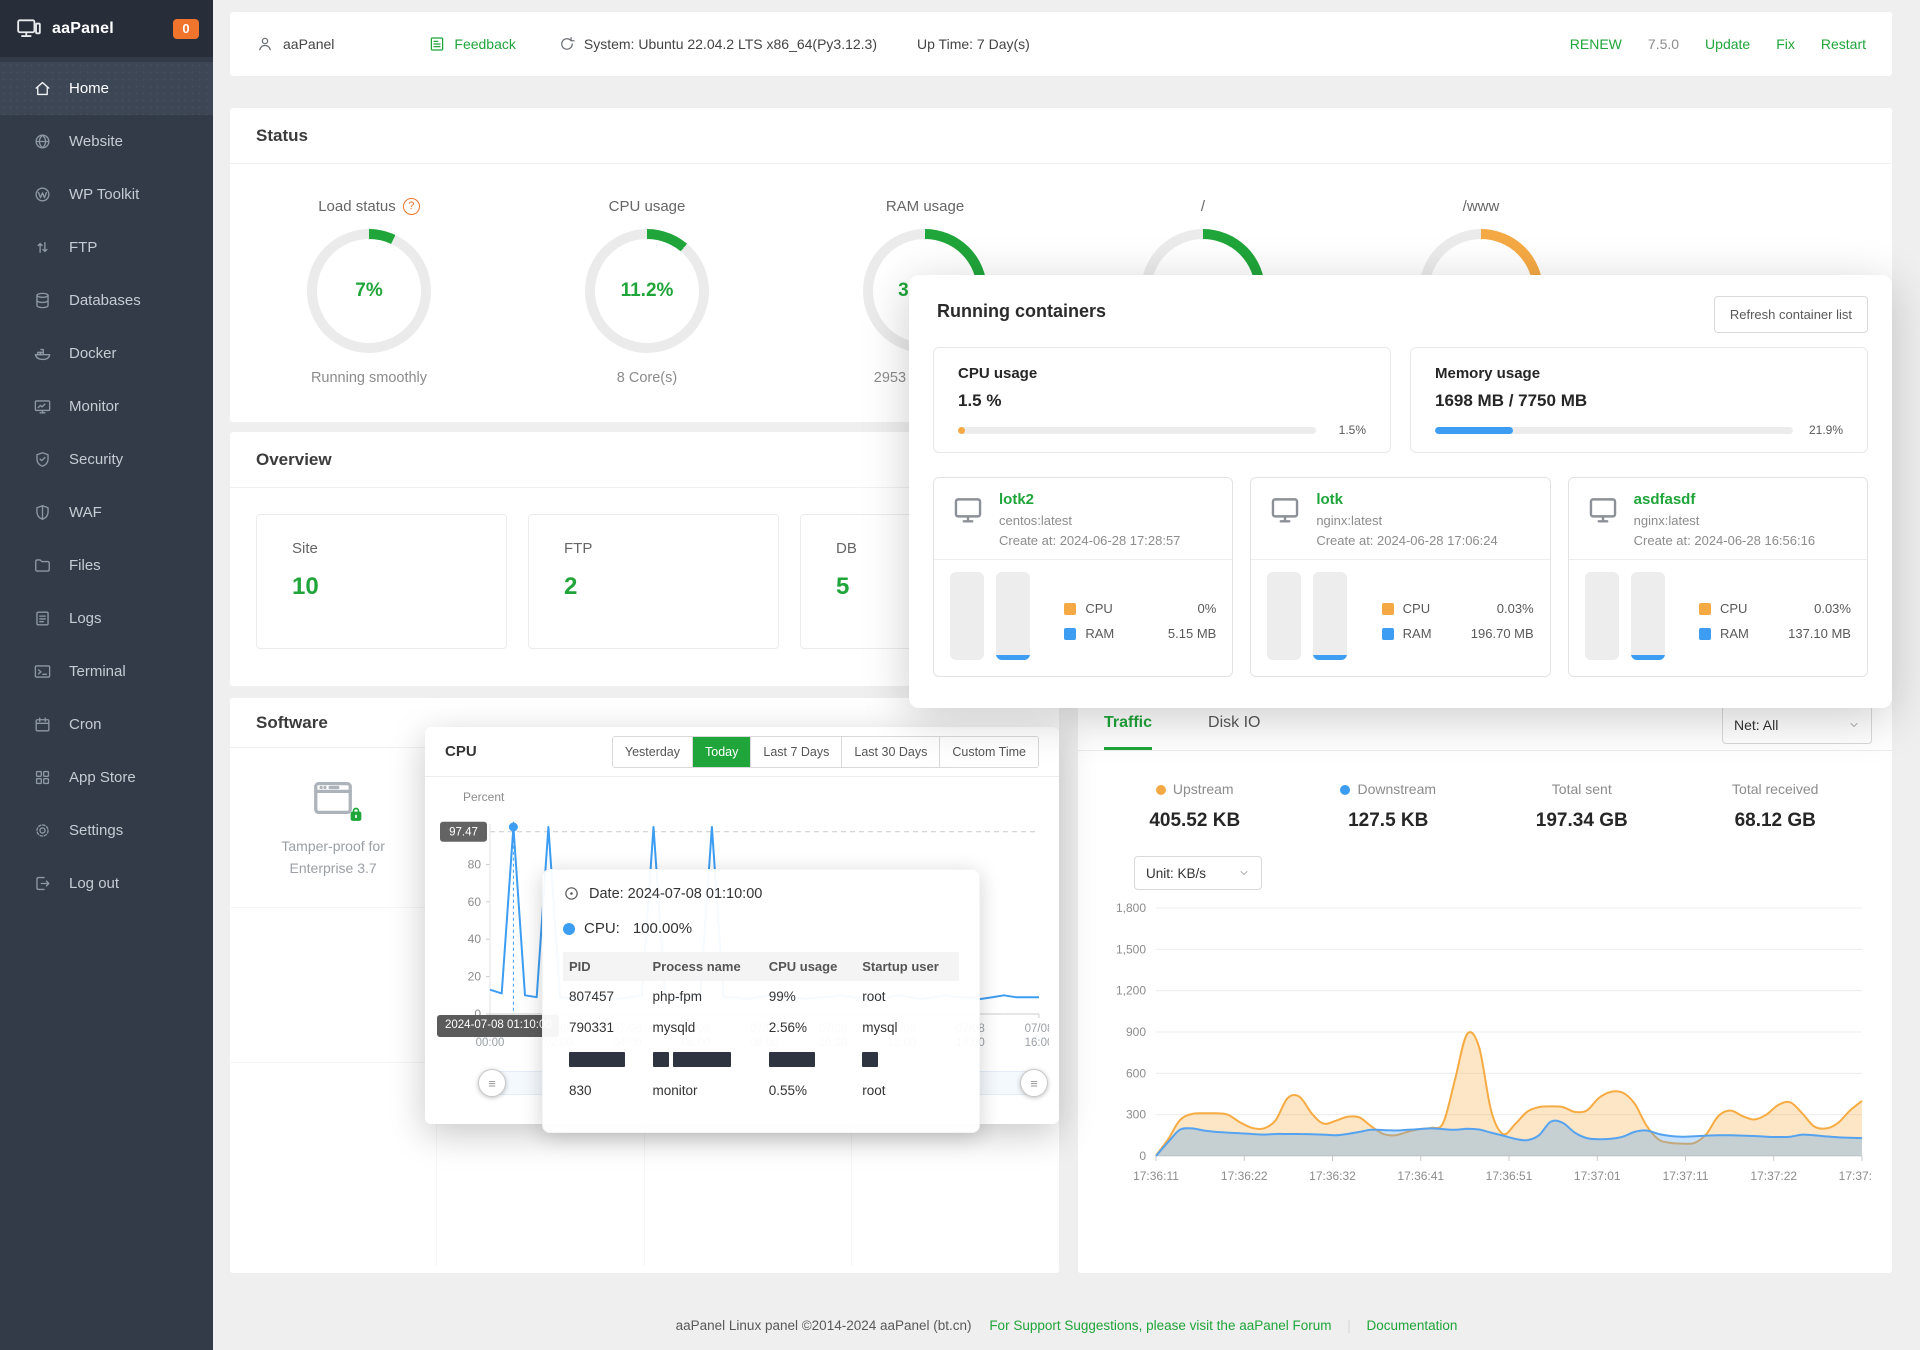 The image size is (1920, 1350). Describe the element at coordinates (381, 581) in the screenshot. I see `overview-card-site: Site 10` at that location.